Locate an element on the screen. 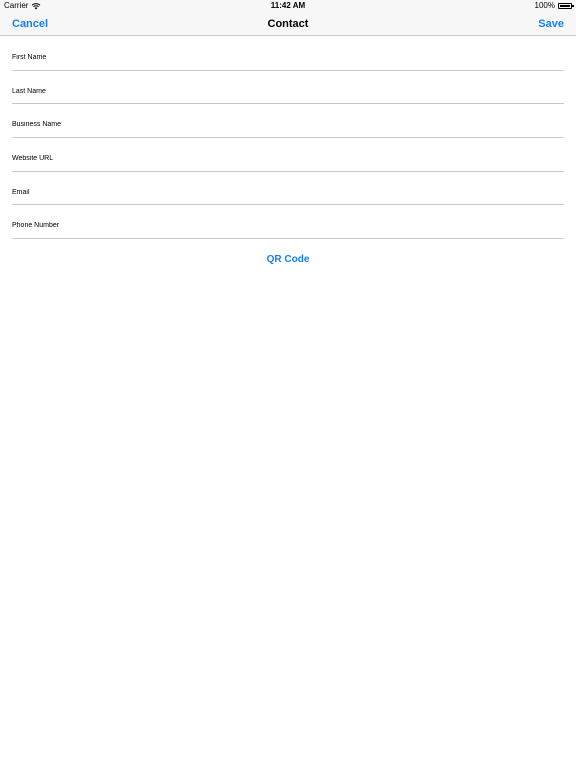  phone-number-row is located at coordinates (288, 222).